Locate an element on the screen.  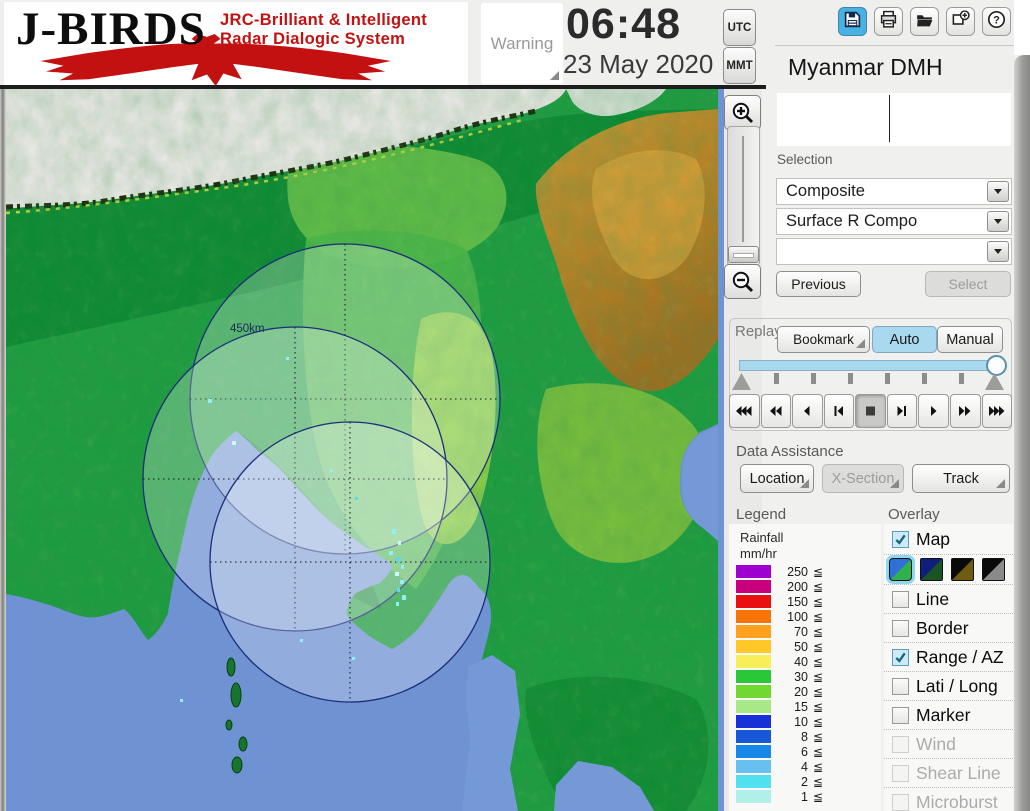
previous-button: Previous is located at coordinates (818, 284).